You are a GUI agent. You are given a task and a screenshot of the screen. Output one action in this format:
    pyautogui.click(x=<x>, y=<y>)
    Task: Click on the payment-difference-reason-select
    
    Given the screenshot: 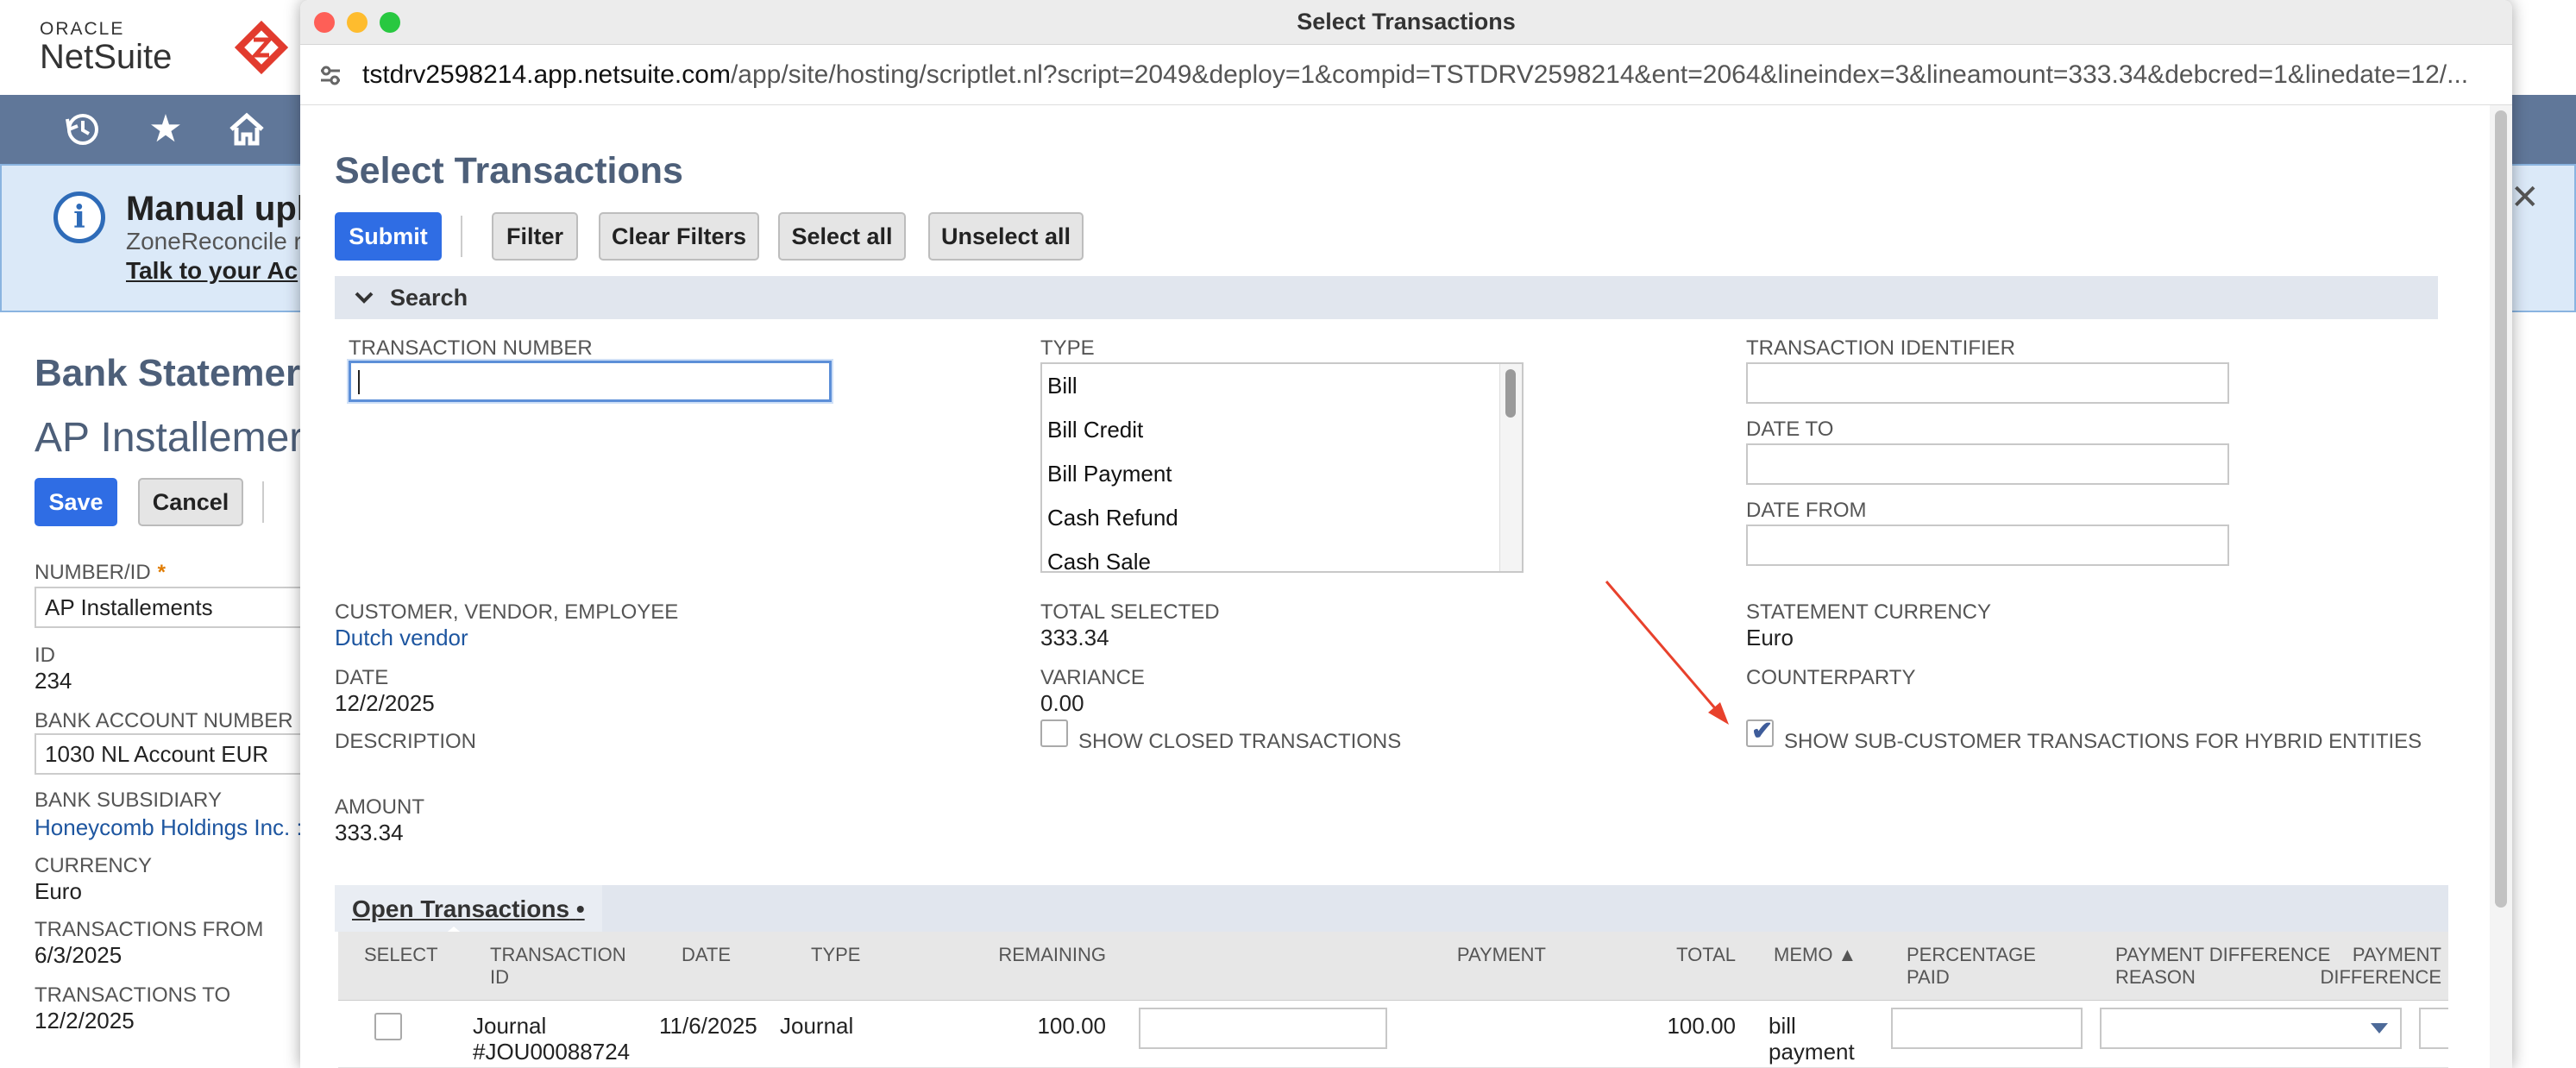 What is the action you would take?
    pyautogui.click(x=2251, y=1029)
    